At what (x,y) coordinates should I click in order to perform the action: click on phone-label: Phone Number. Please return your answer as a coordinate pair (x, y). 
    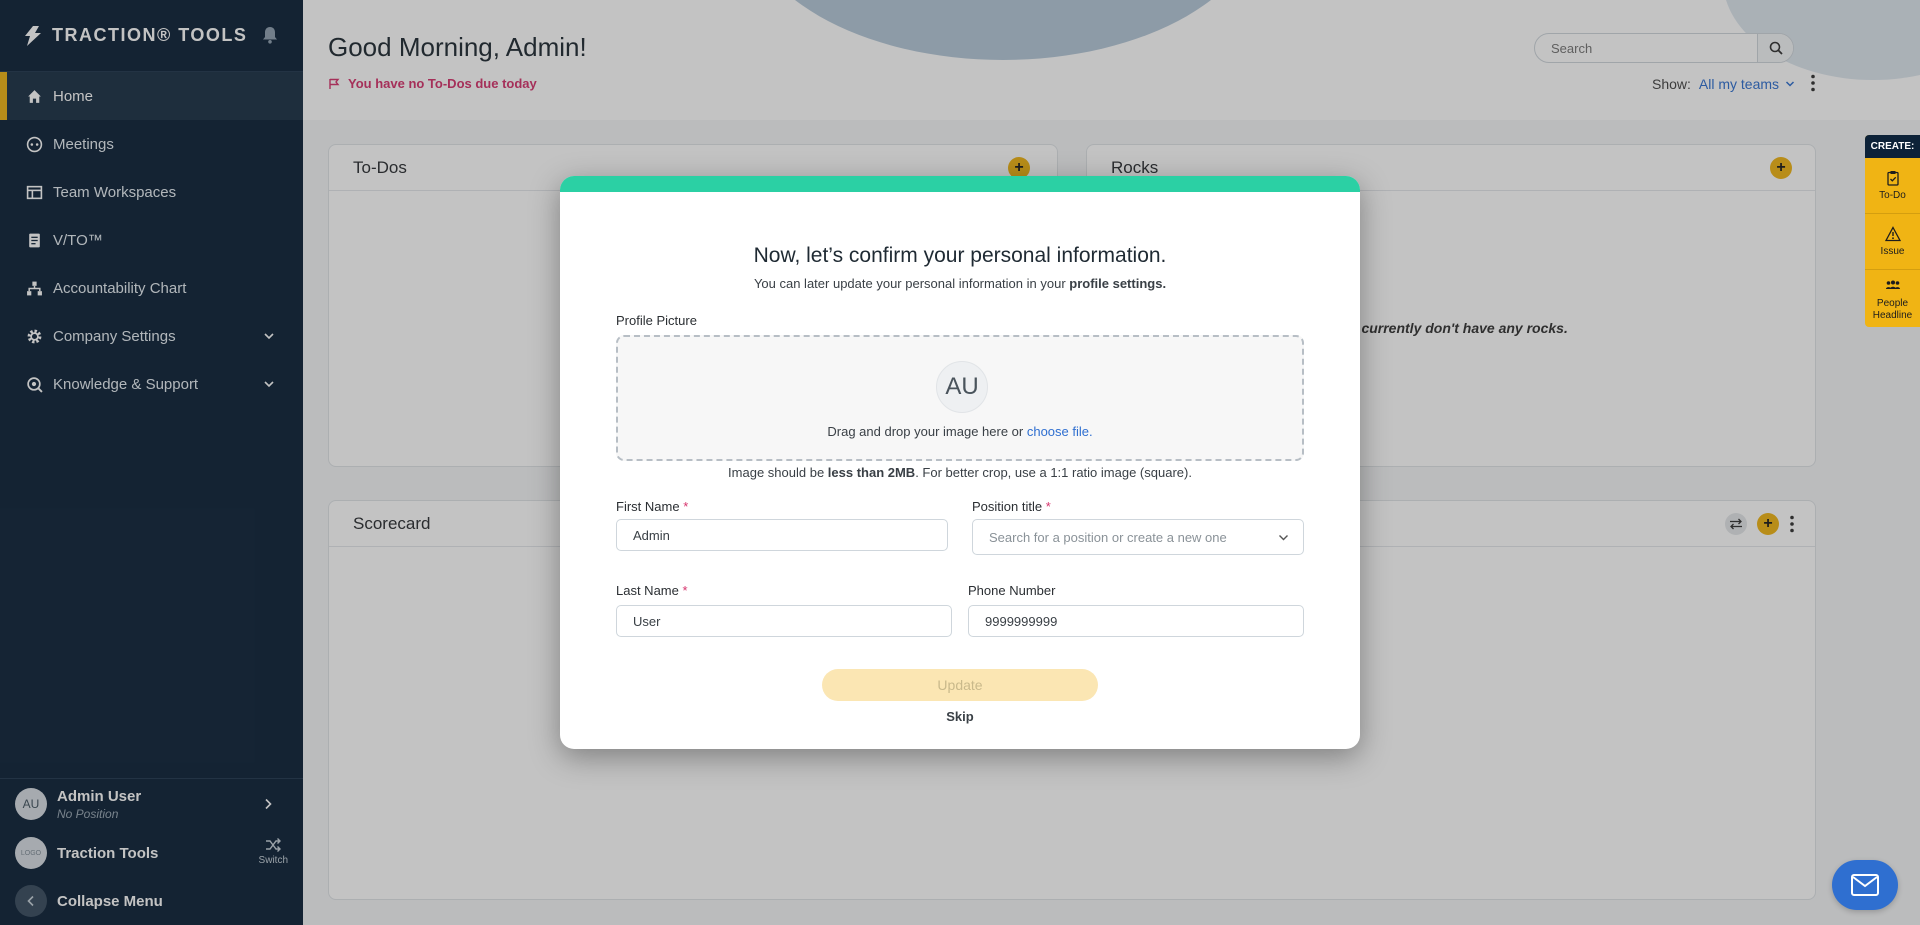
    Looking at the image, I should click on (1012, 590).